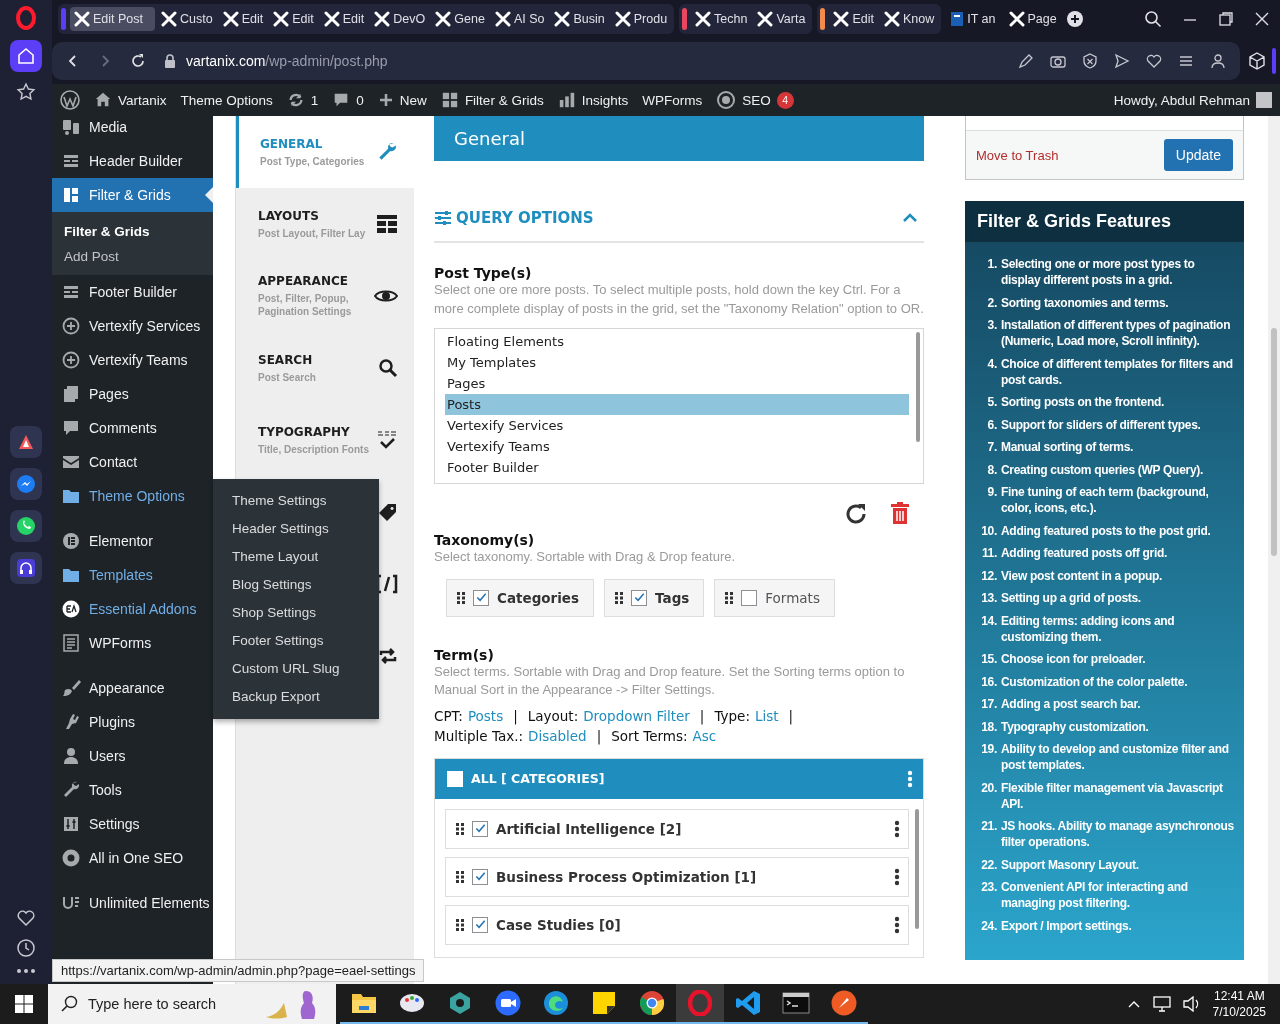 Image resolution: width=1280 pixels, height=1024 pixels. I want to click on url-text: vartanix.com/wp-admin/post.php, so click(287, 61).